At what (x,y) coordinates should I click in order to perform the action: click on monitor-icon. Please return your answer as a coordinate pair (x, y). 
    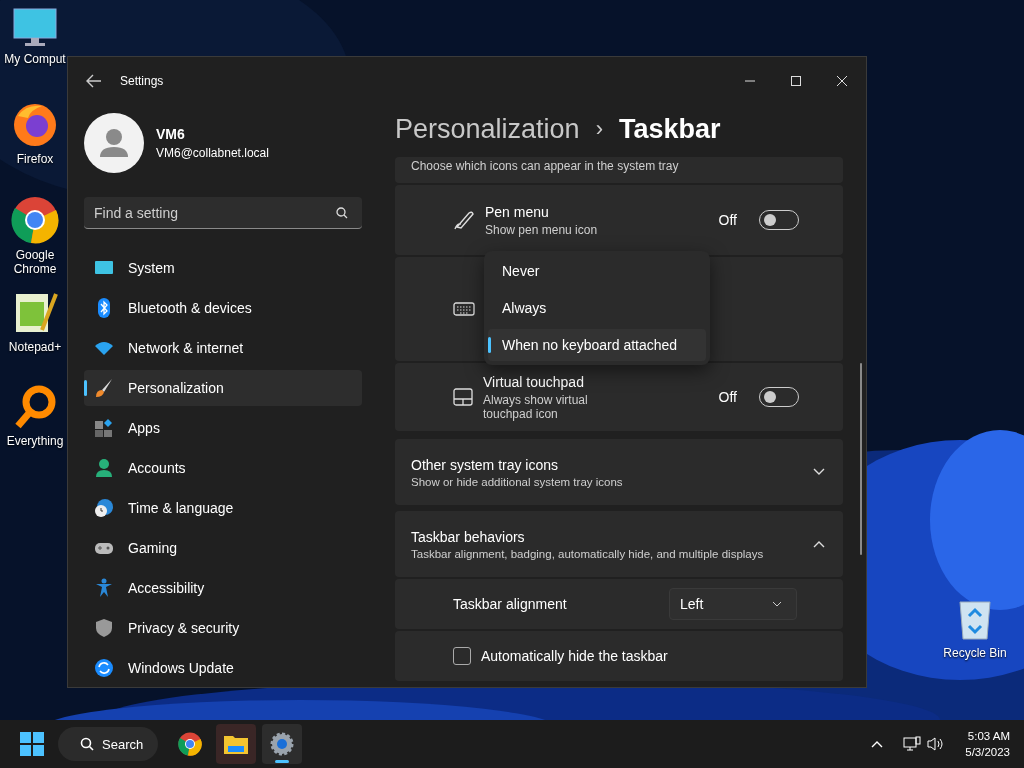
    Looking at the image, I should click on (35, 28).